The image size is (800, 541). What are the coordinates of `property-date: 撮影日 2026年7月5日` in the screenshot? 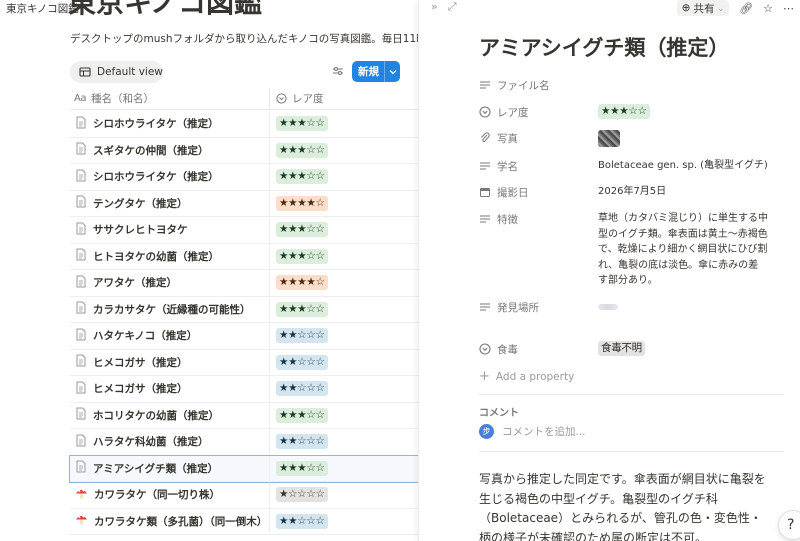 It's located at (639, 192).